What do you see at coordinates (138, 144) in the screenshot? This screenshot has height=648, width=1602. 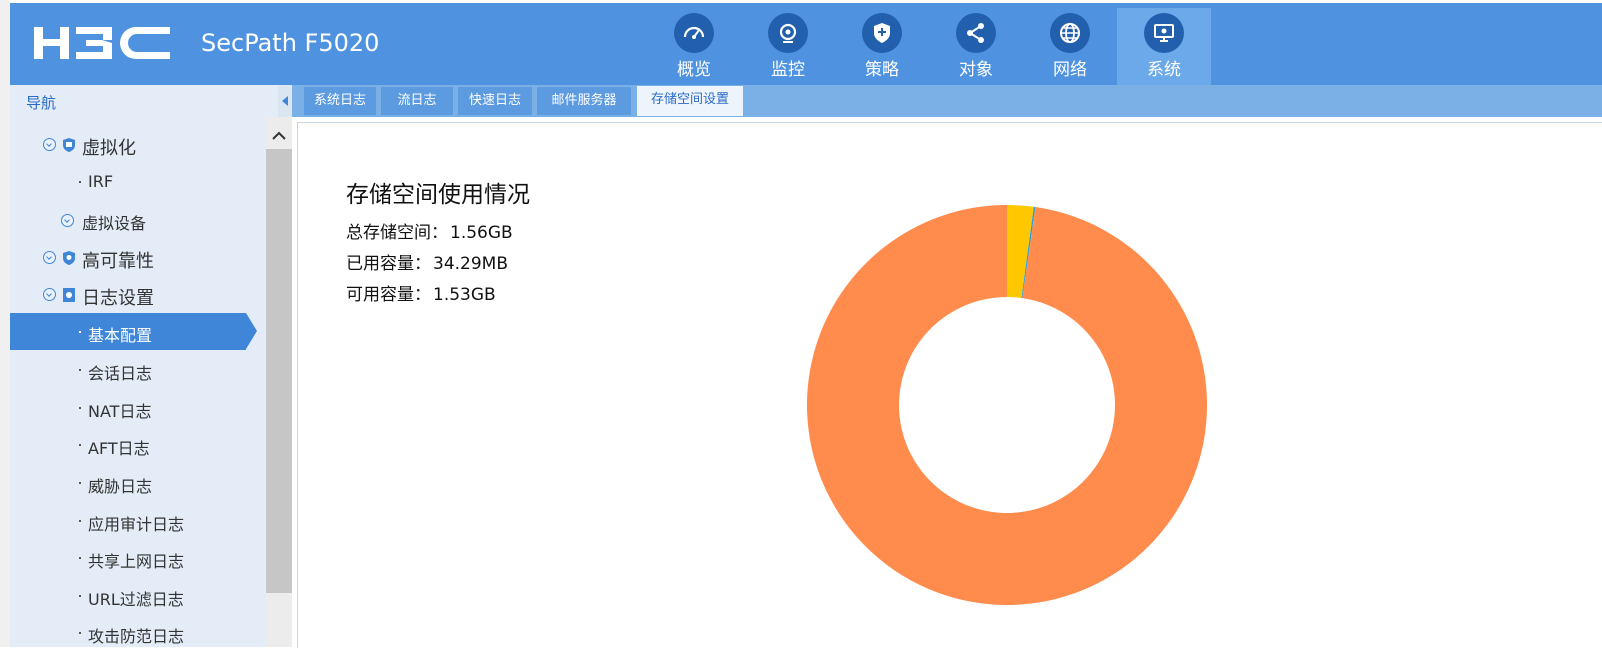 I see `sidebar-item-virtualization: 虚拟化` at bounding box center [138, 144].